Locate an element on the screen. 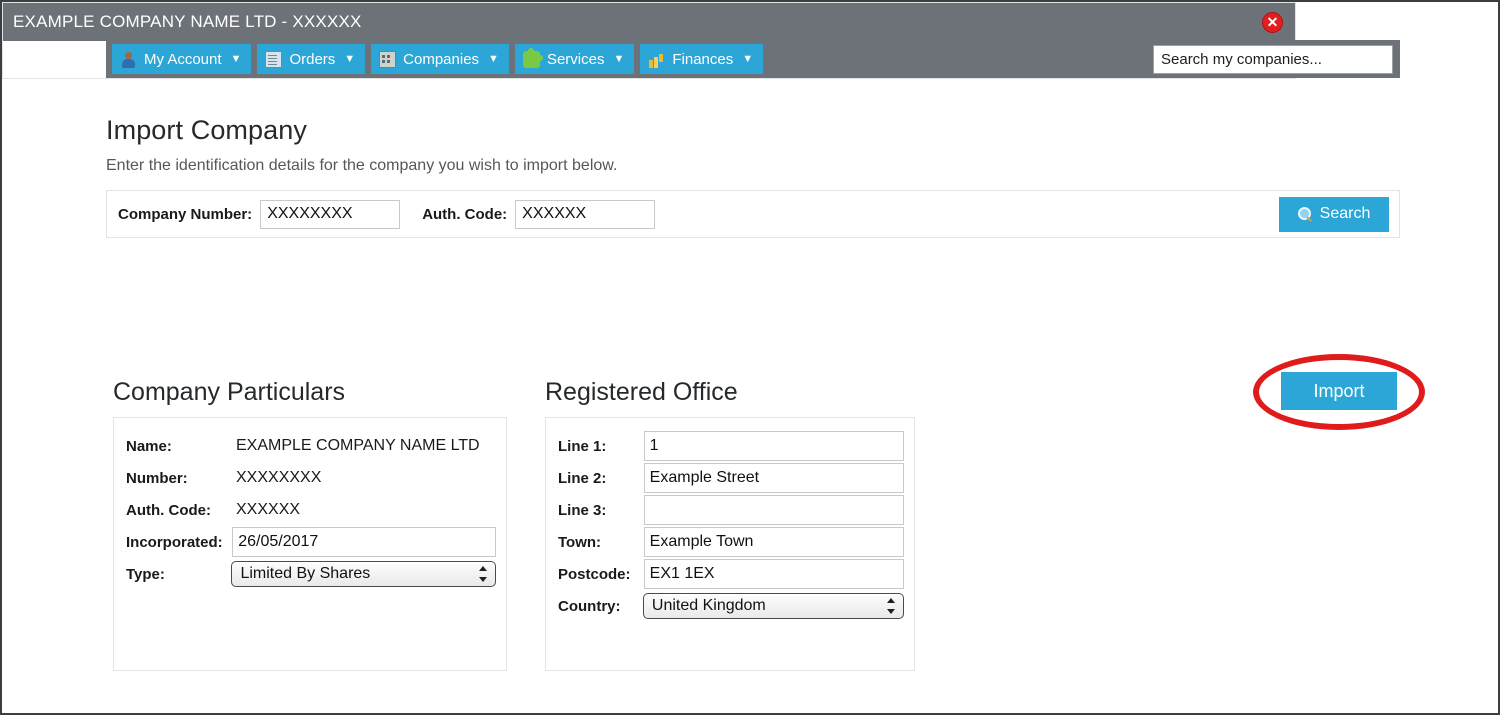  postcode-input is located at coordinates (773, 574).